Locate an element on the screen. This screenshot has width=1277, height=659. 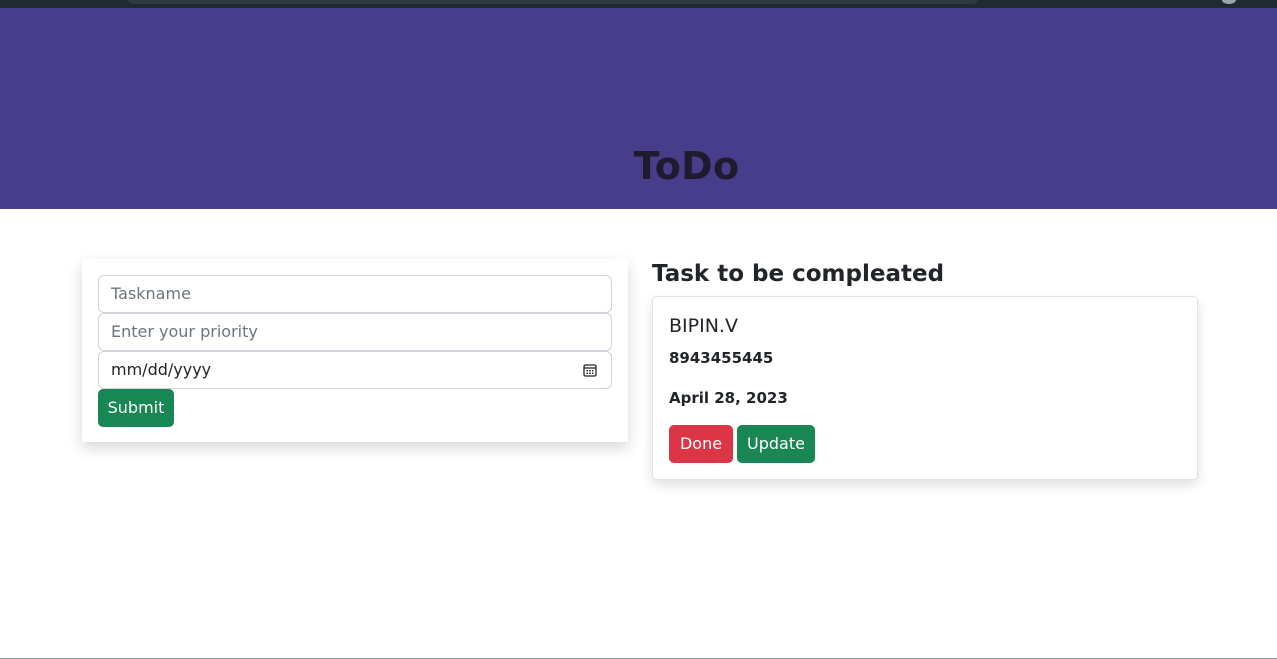
taskname-input: Taskname is located at coordinates (355, 294).